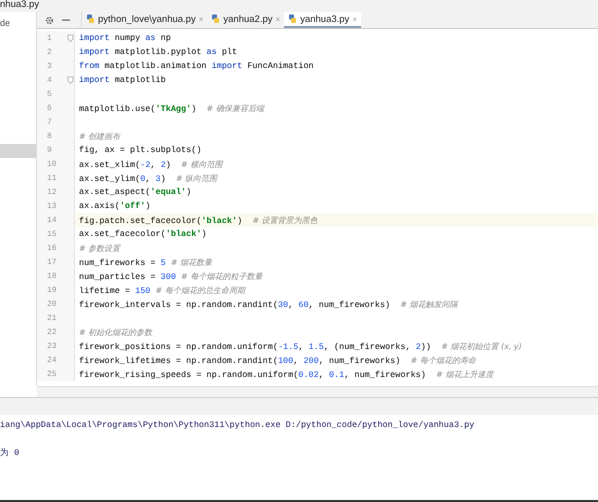 Image resolution: width=598 pixels, height=502 pixels. I want to click on line-number: 4, so click(49, 80).